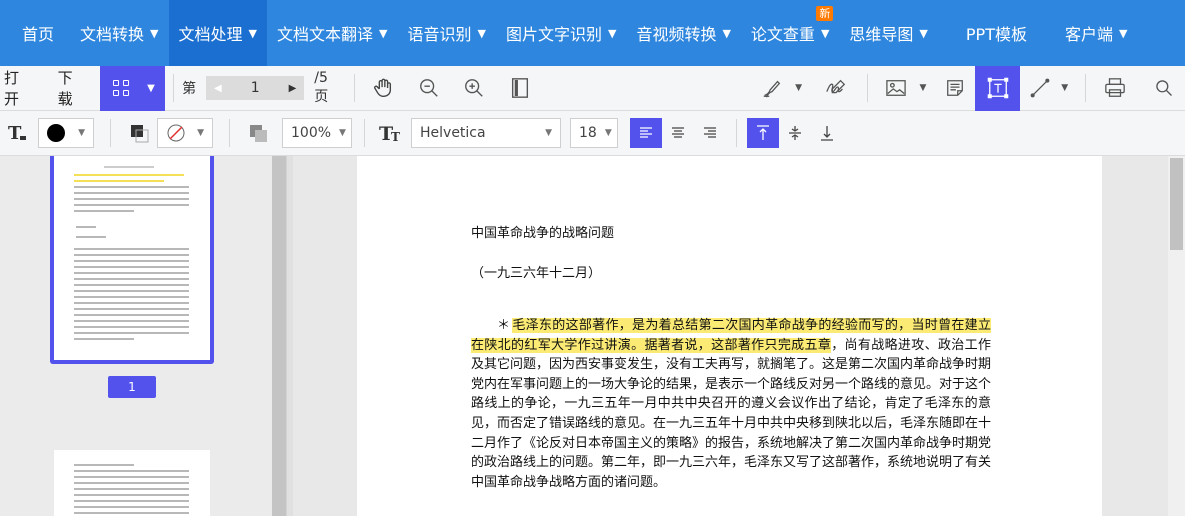 The height and width of the screenshot is (516, 1185). Describe the element at coordinates (536, 273) in the screenshot. I see `document-date: （一九三六年十二月）` at that location.